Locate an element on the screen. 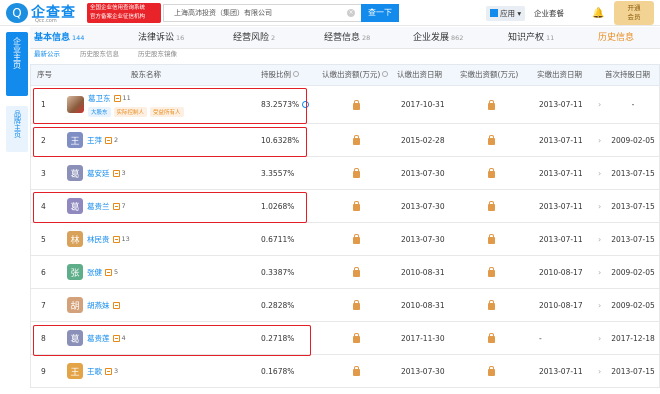 The height and width of the screenshot is (394, 660). tab-legal: 法律诉讼 16 is located at coordinates (161, 38).